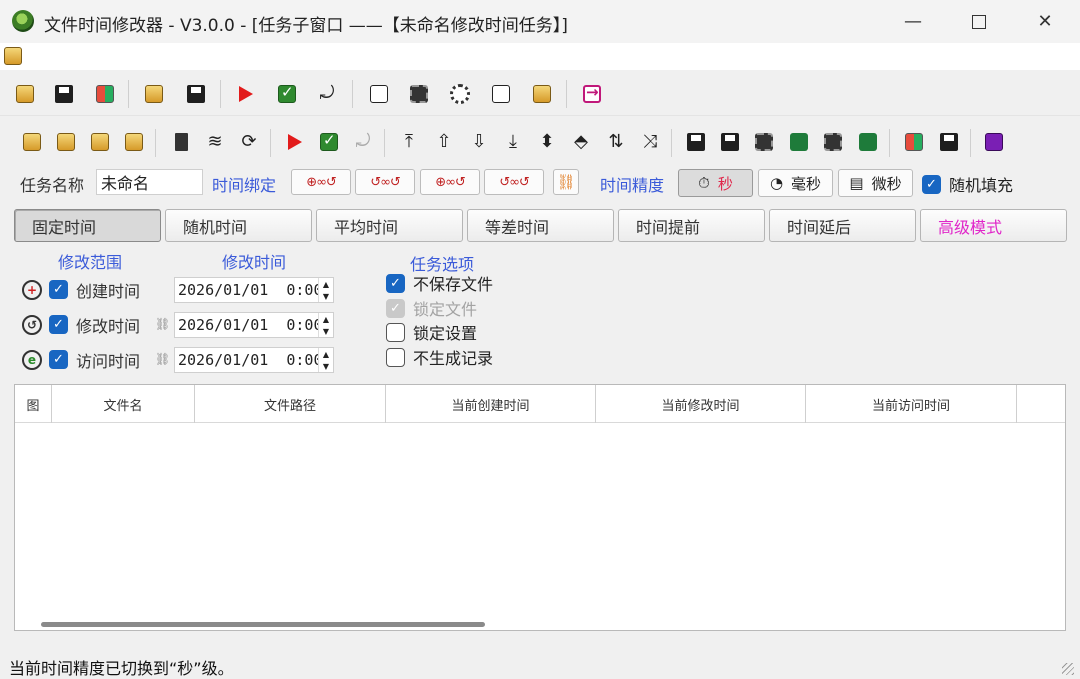  What do you see at coordinates (32, 325) in the screenshot?
I see `modify-time-icon: ↺` at bounding box center [32, 325].